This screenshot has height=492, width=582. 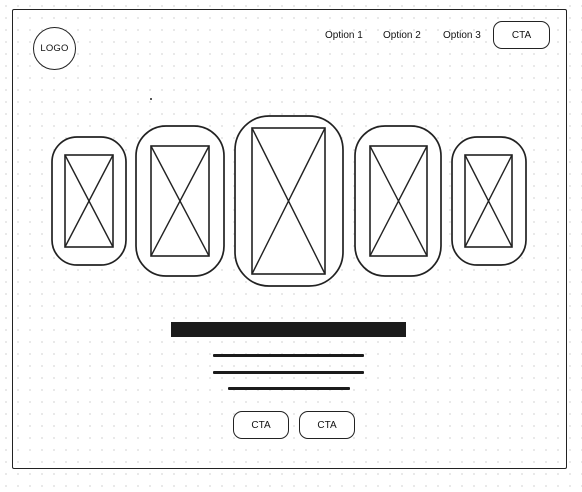 I want to click on nav-option-2: Option 2, so click(x=402, y=35).